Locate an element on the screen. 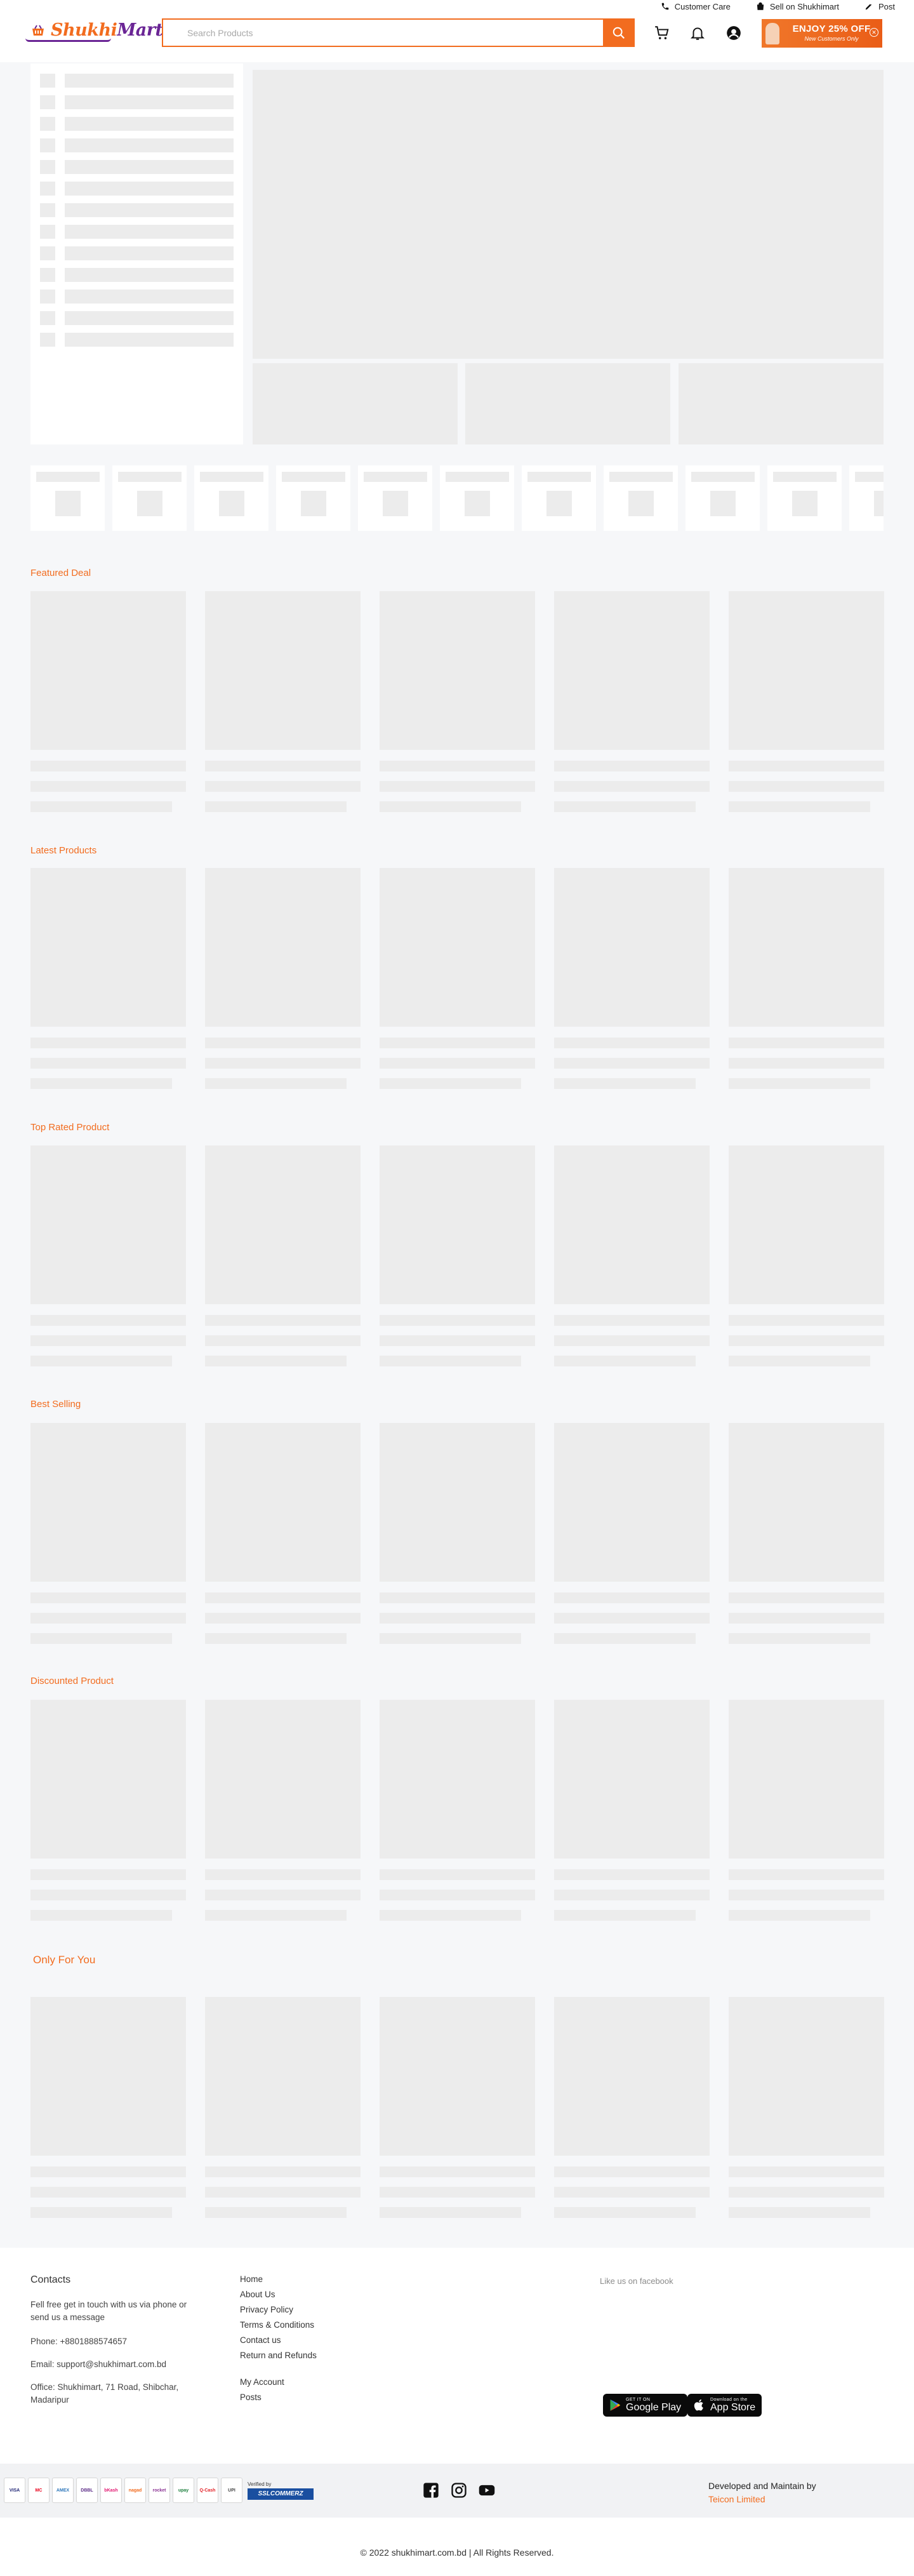 This screenshot has width=914, height=2576. youtube-icon is located at coordinates (487, 2490).